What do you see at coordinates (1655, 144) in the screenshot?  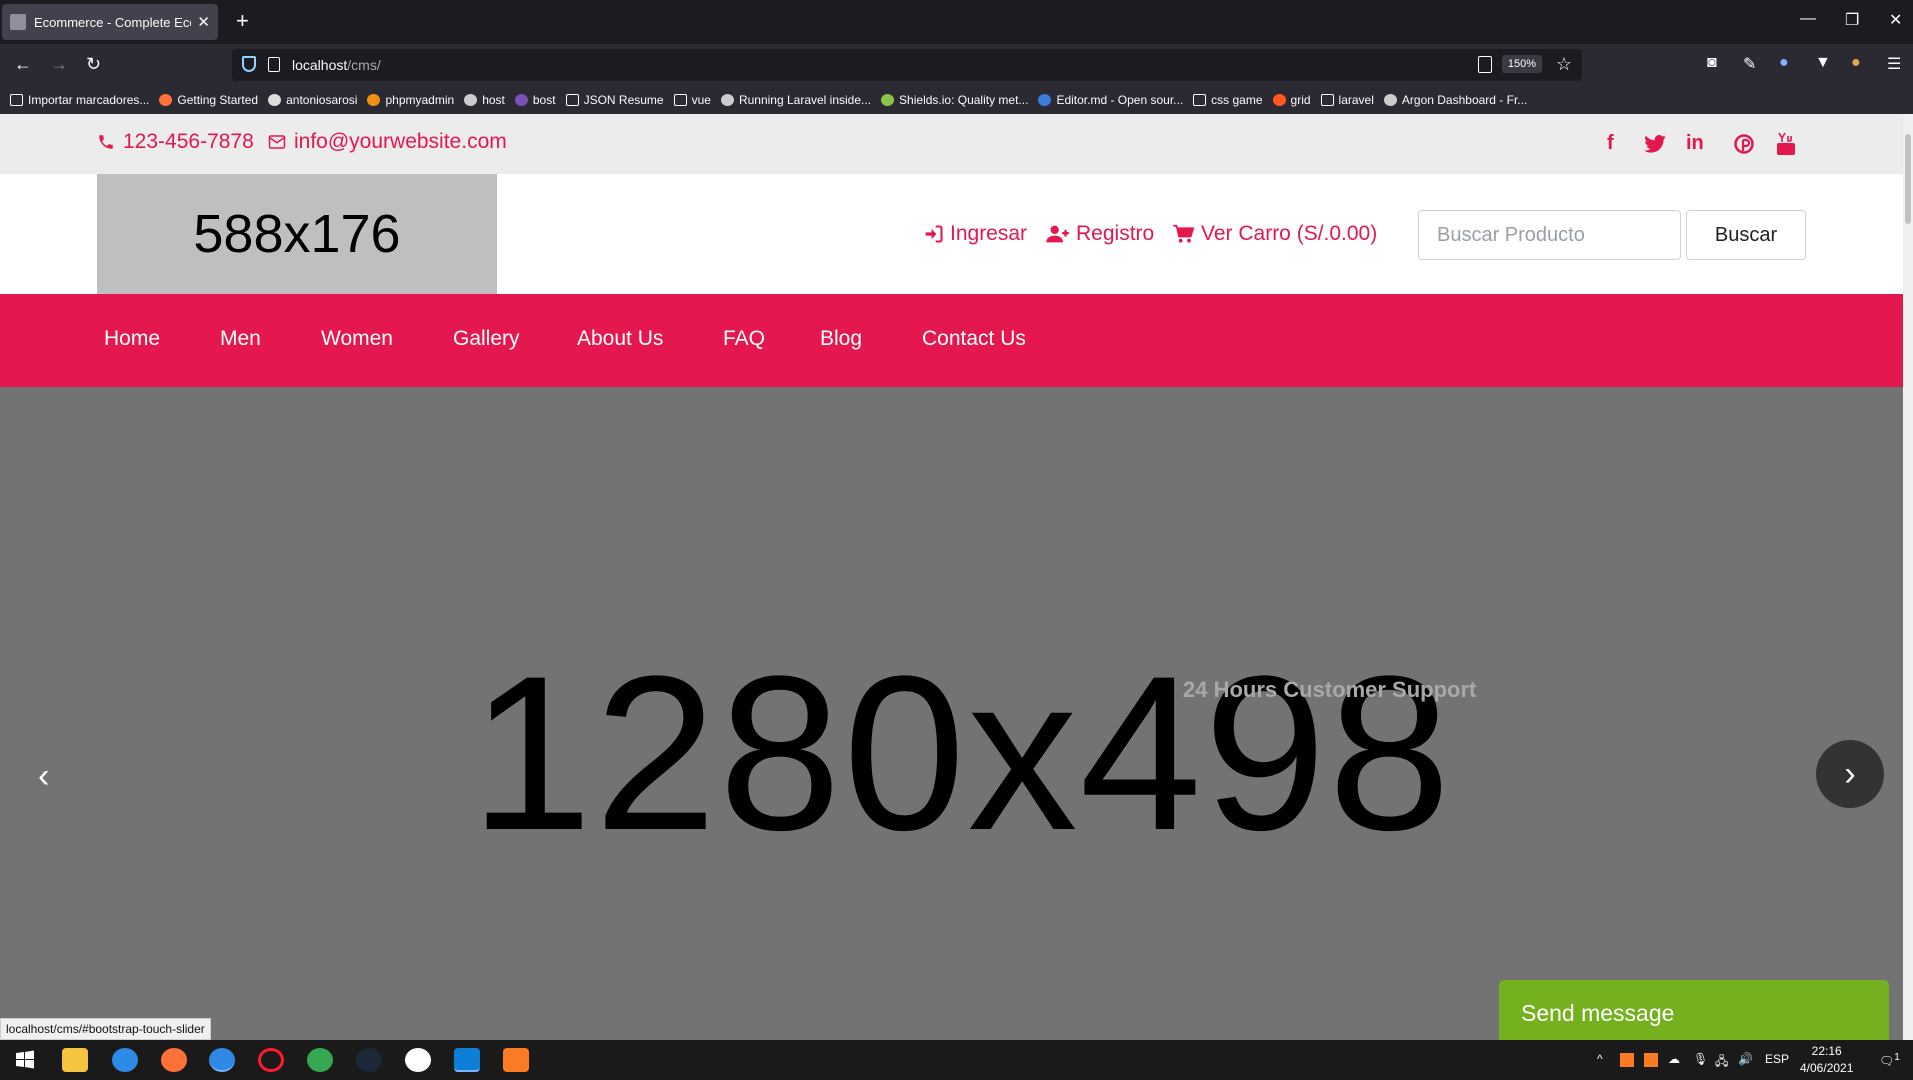 I see `twitter-icon` at bounding box center [1655, 144].